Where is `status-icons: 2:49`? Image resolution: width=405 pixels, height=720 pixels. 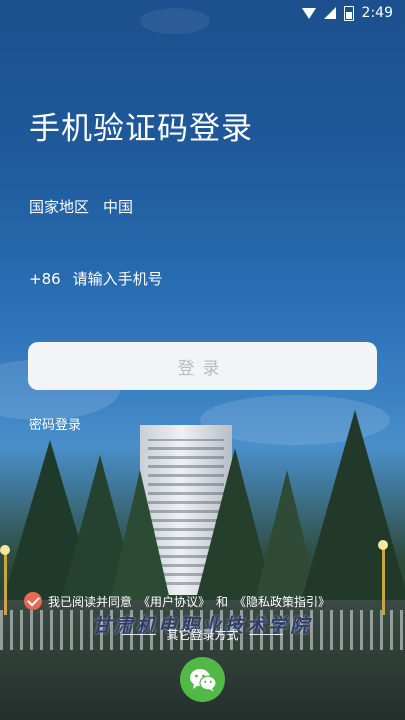
status-icons: 2:49 is located at coordinates (347, 13).